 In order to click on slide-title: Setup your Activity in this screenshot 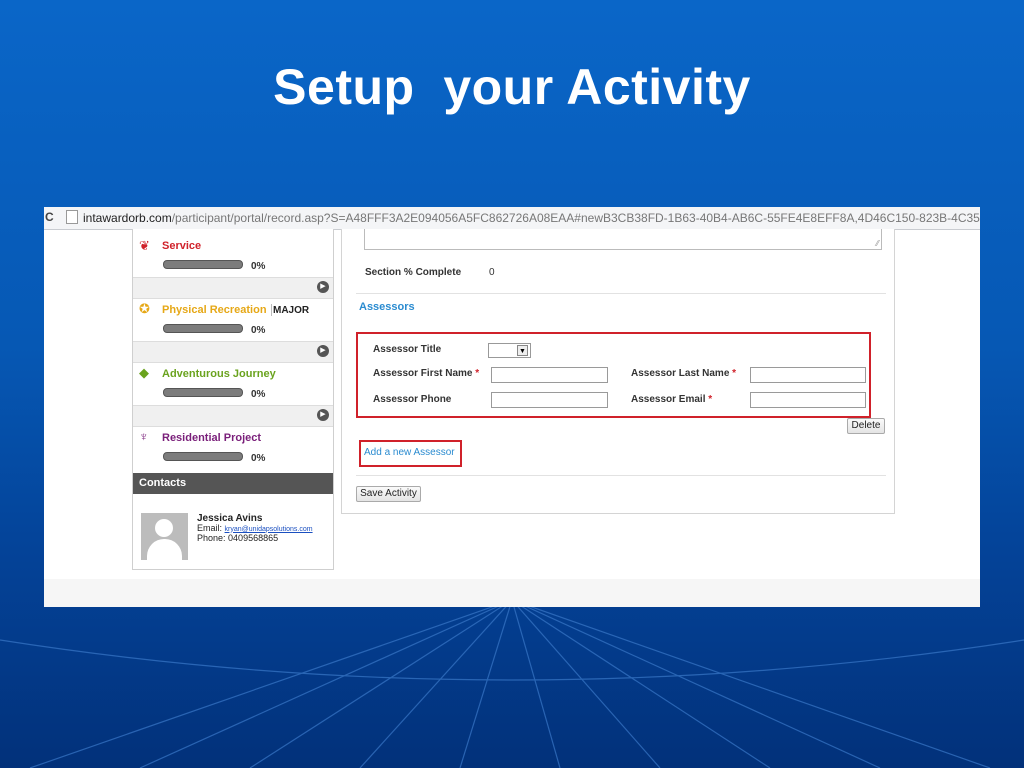, I will do `click(512, 87)`.